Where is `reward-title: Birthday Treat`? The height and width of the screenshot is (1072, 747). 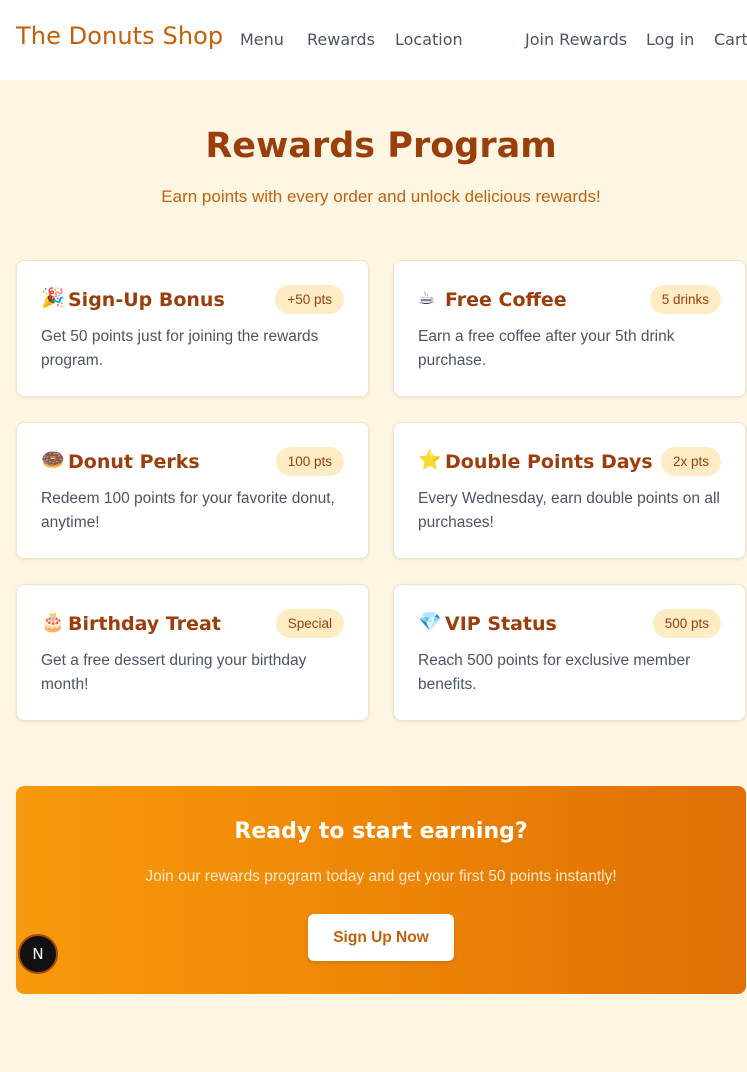 reward-title: Birthday Treat is located at coordinates (144, 624).